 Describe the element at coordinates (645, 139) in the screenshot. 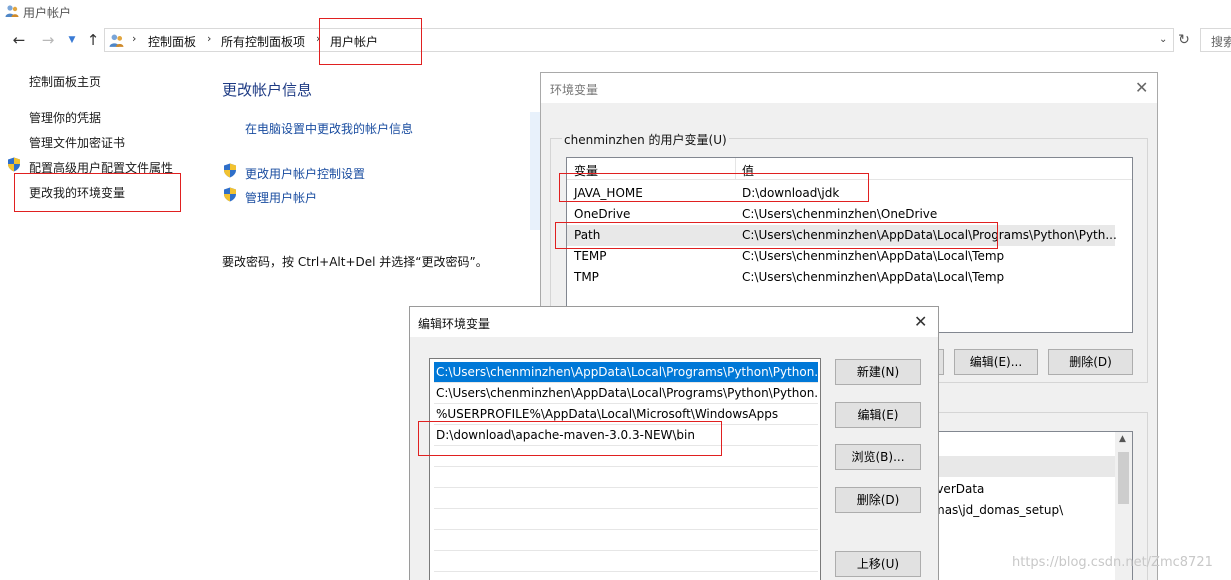

I see `user-variables-label: chenminzhen 的用户变量(U)` at that location.